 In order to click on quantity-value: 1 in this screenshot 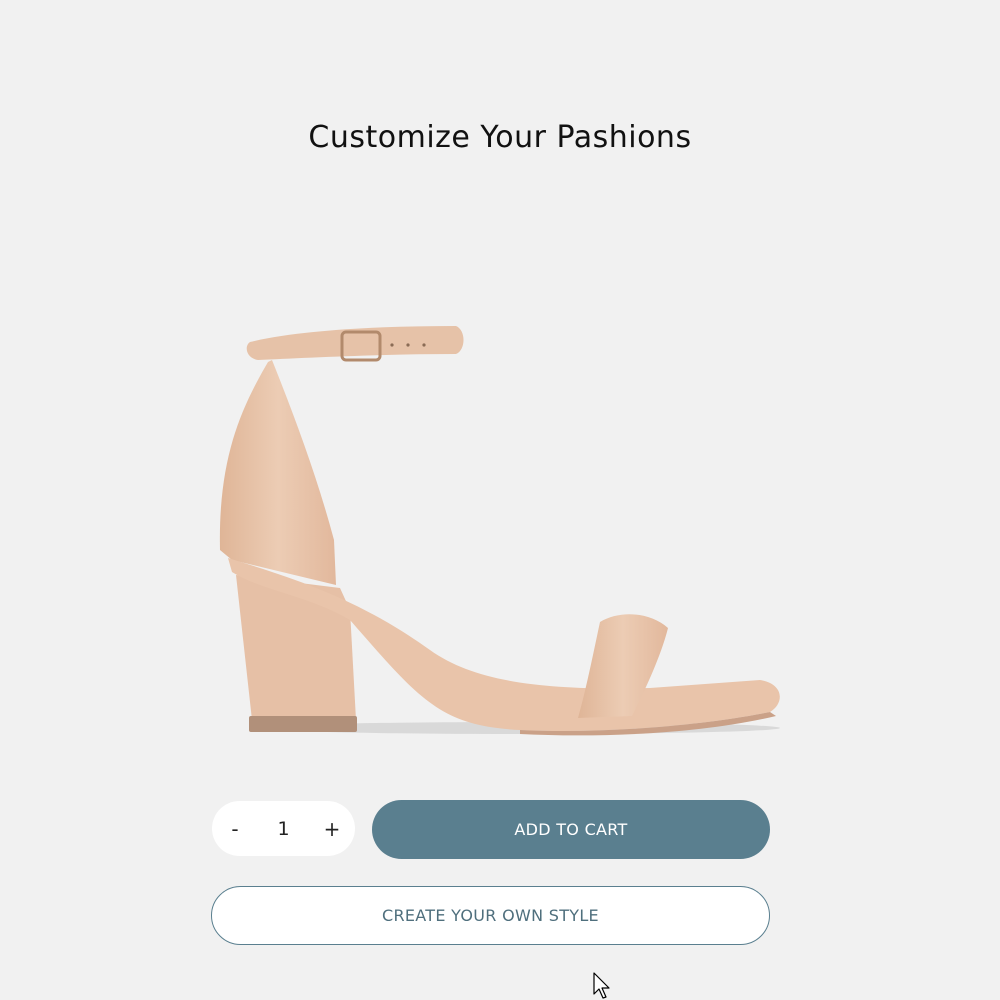, I will do `click(284, 829)`.